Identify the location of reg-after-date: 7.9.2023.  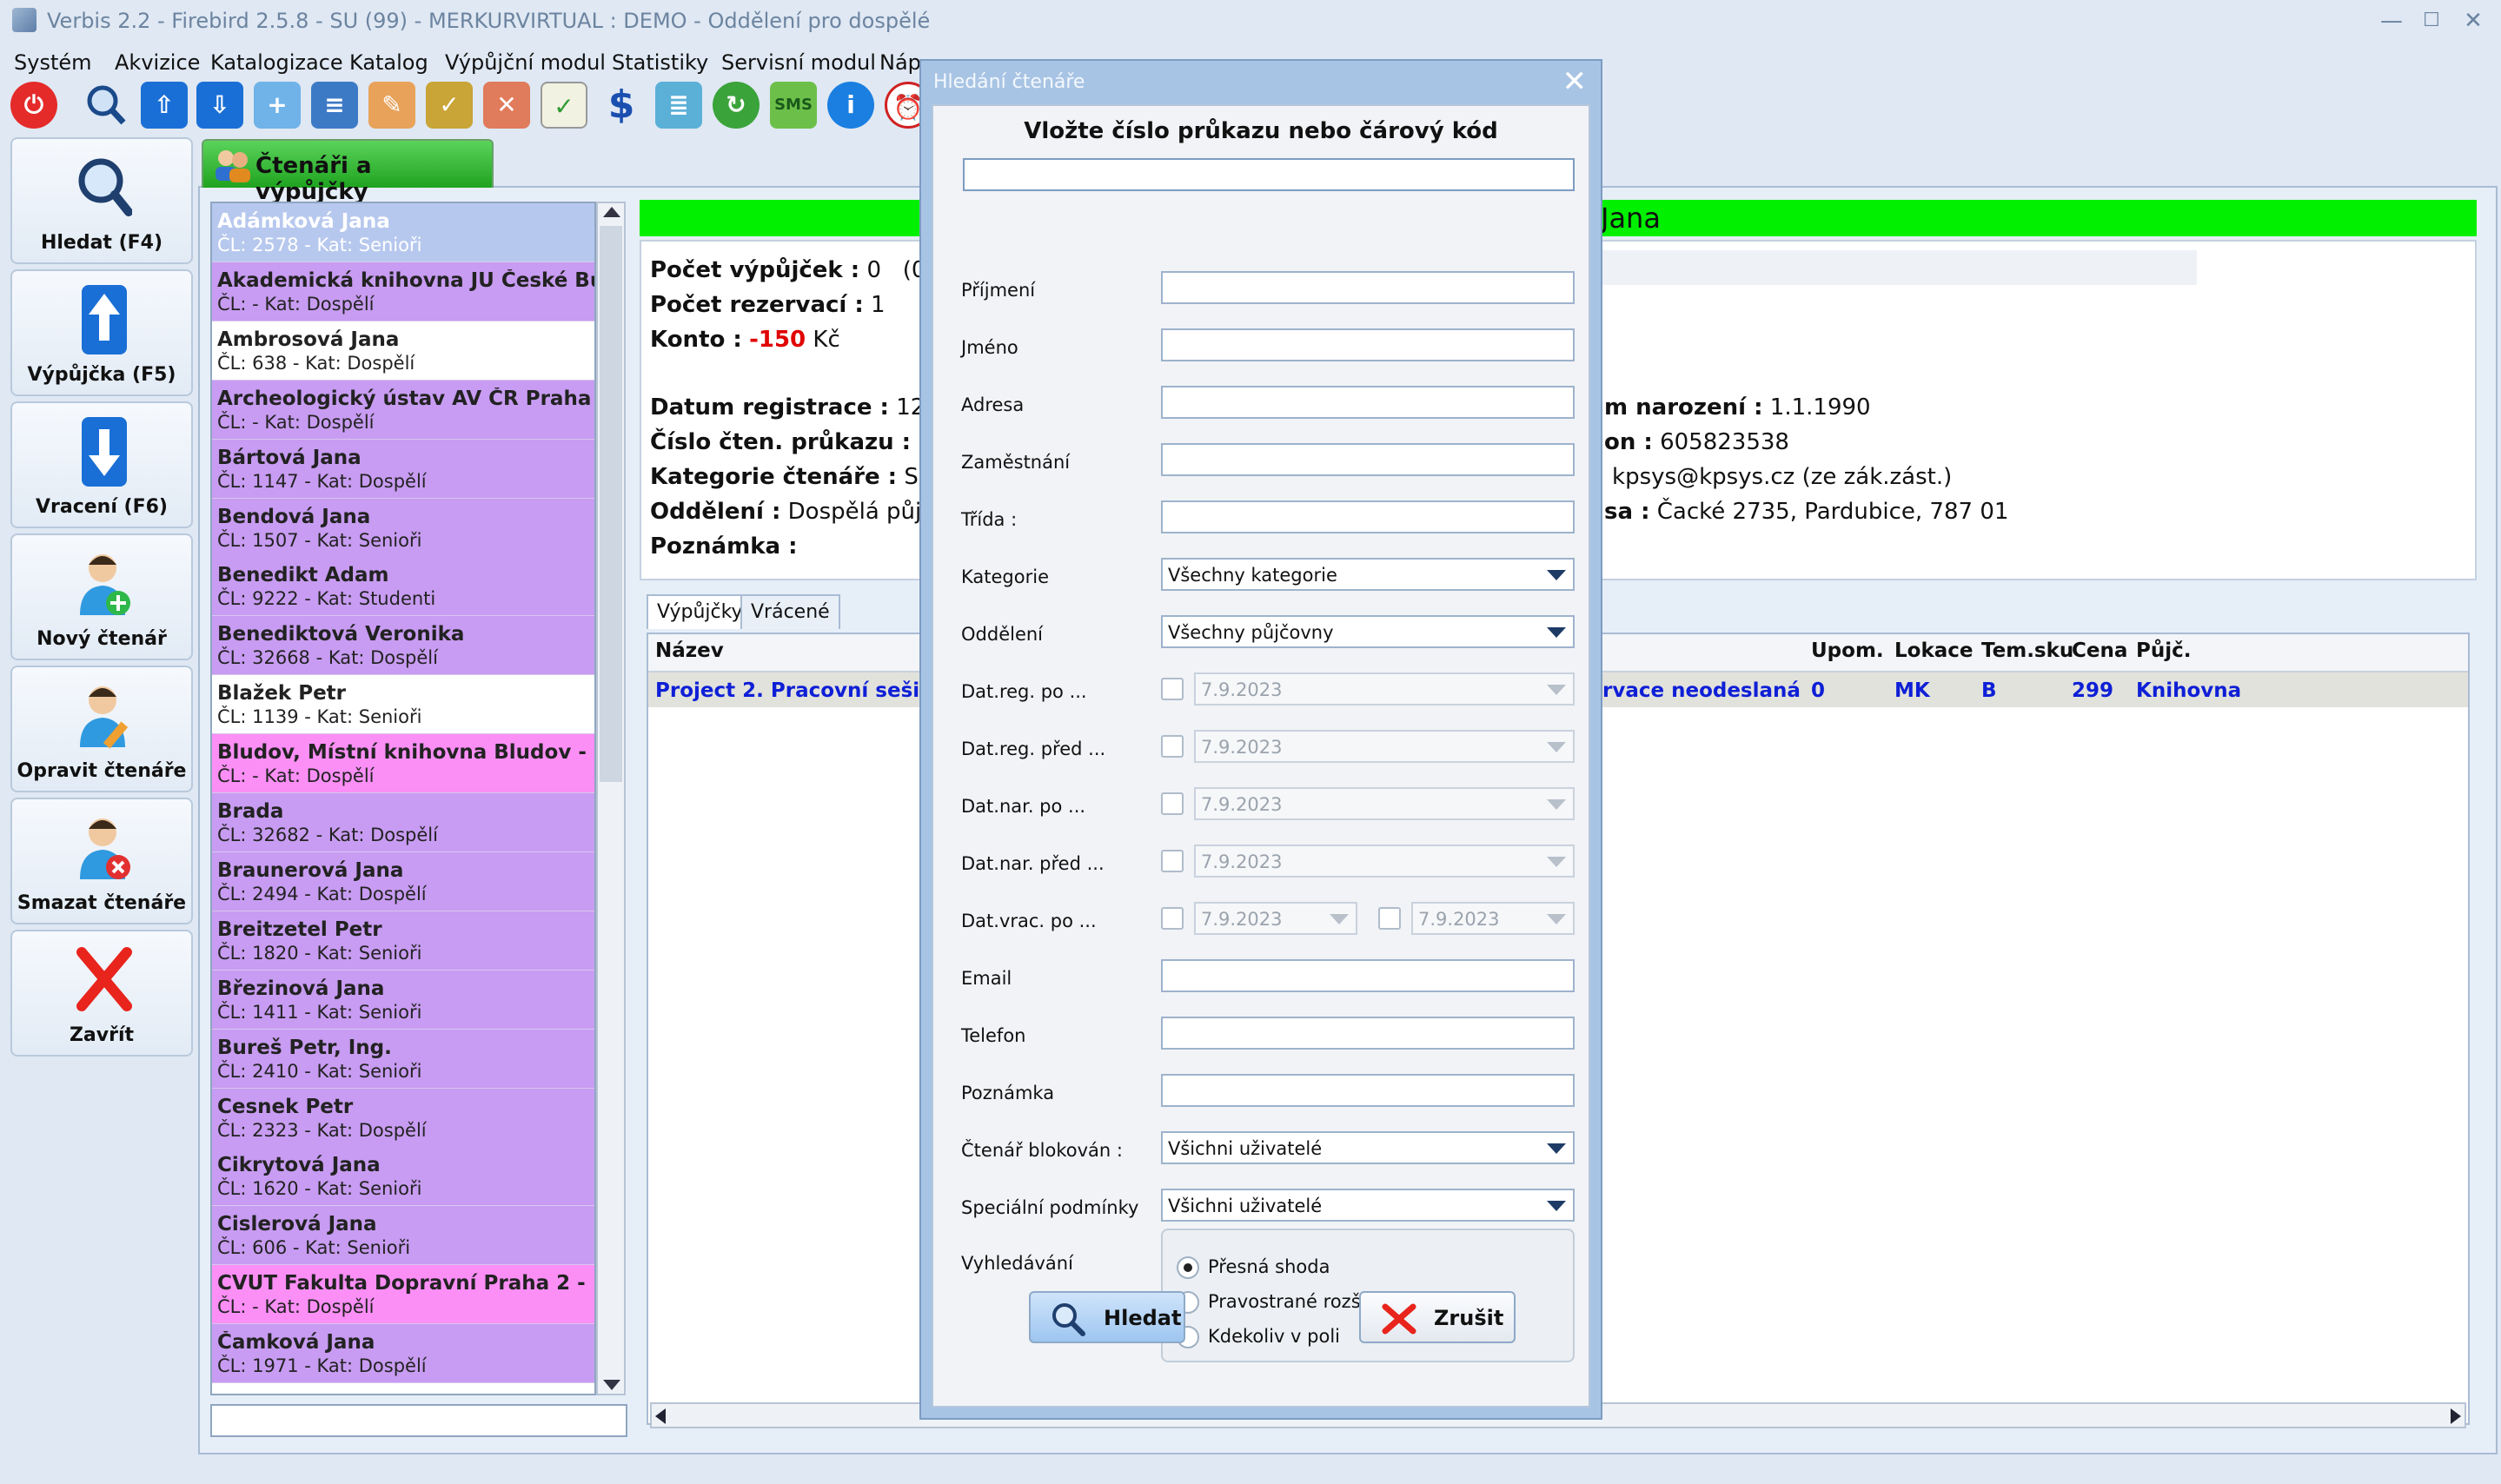
(1384, 689).